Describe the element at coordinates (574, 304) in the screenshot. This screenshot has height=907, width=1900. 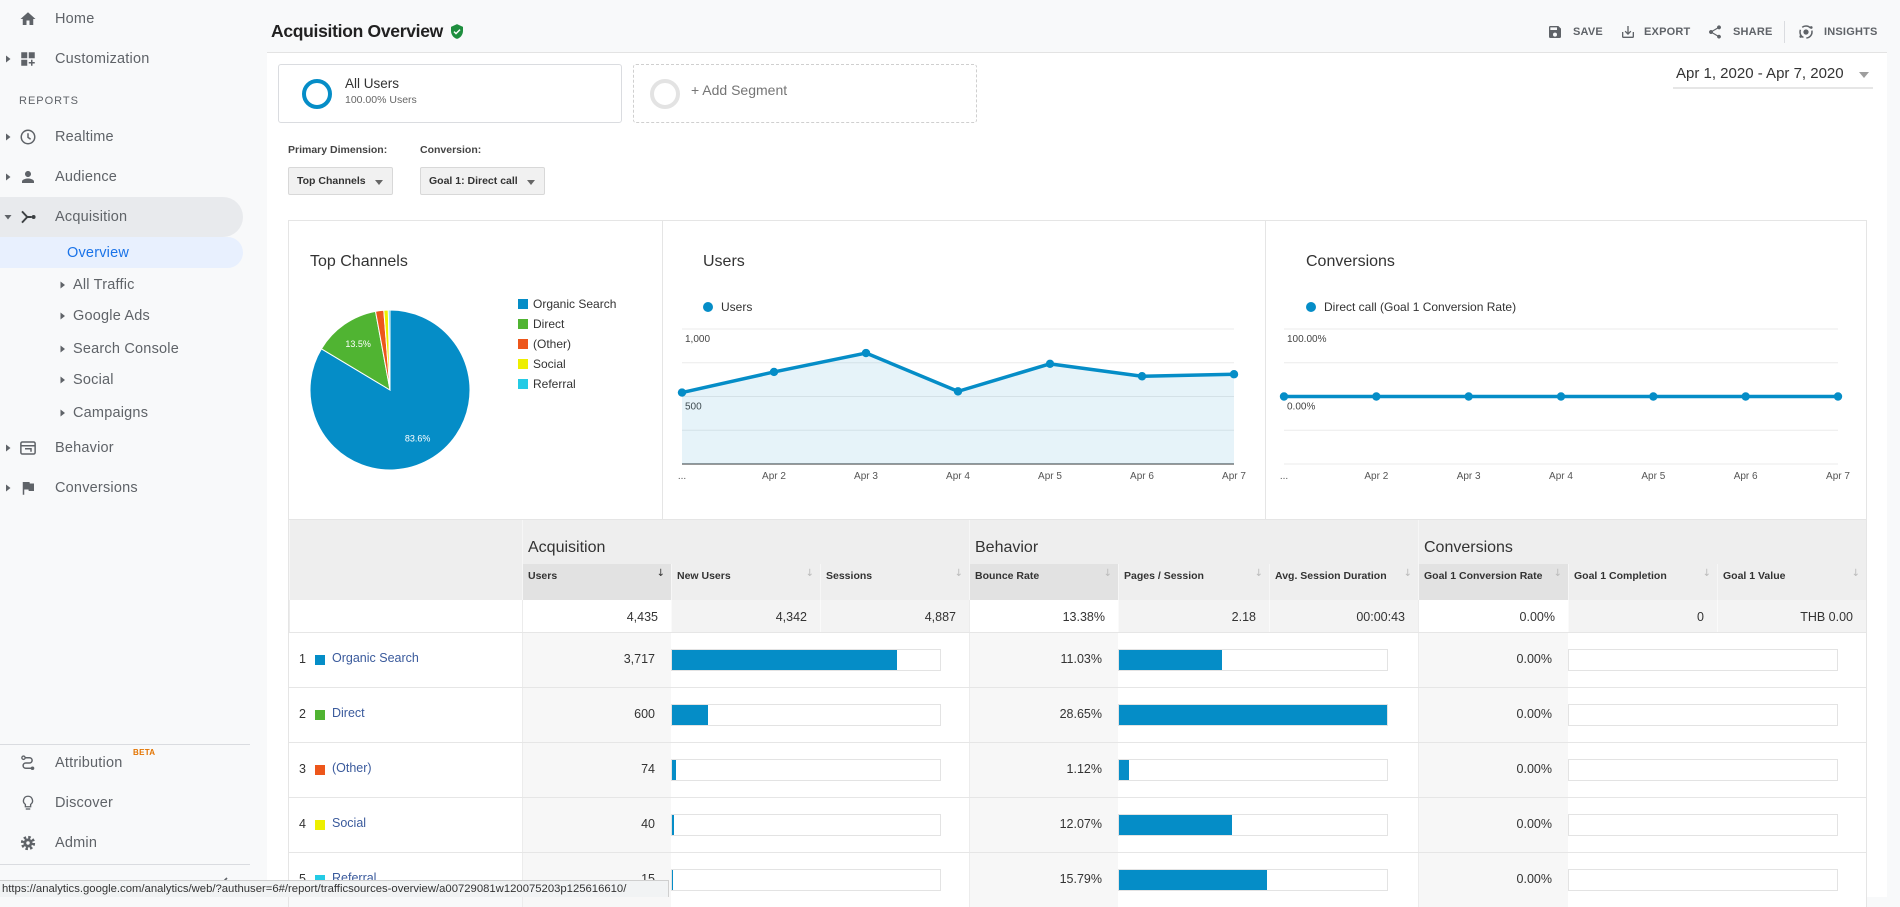
I see `legend-label: Organic Search` at that location.